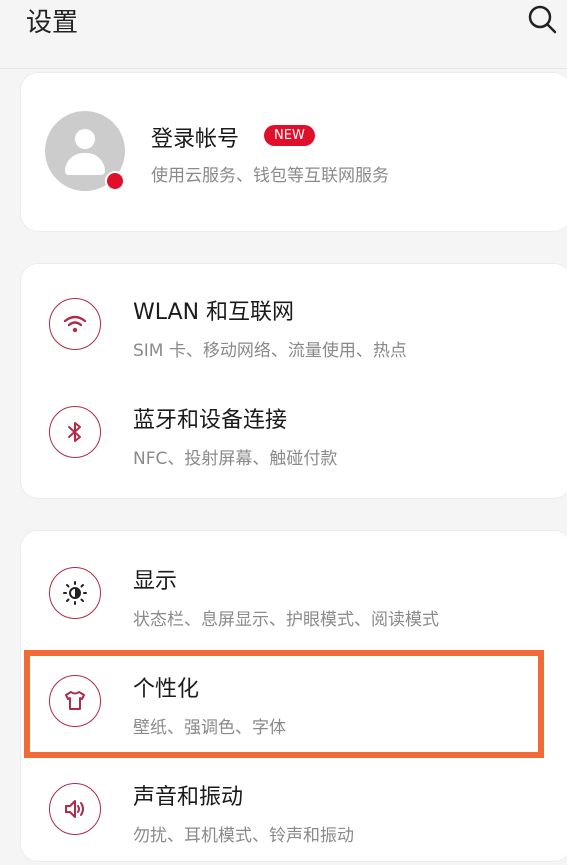  What do you see at coordinates (289, 135) in the screenshot?
I see `new-badge: NEW` at bounding box center [289, 135].